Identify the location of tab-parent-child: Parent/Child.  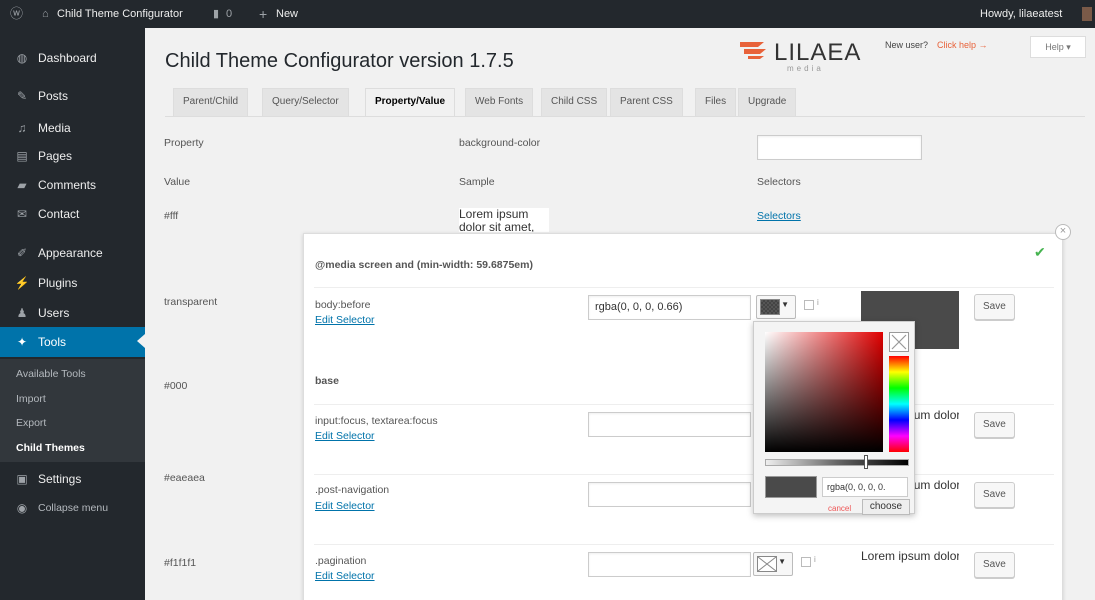
(211, 102).